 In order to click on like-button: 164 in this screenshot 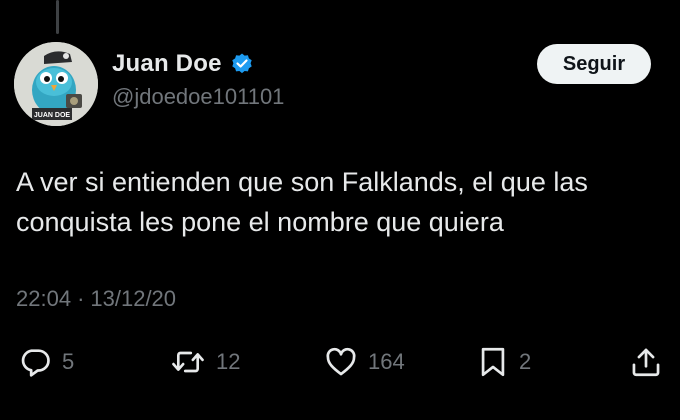, I will do `click(364, 362)`.